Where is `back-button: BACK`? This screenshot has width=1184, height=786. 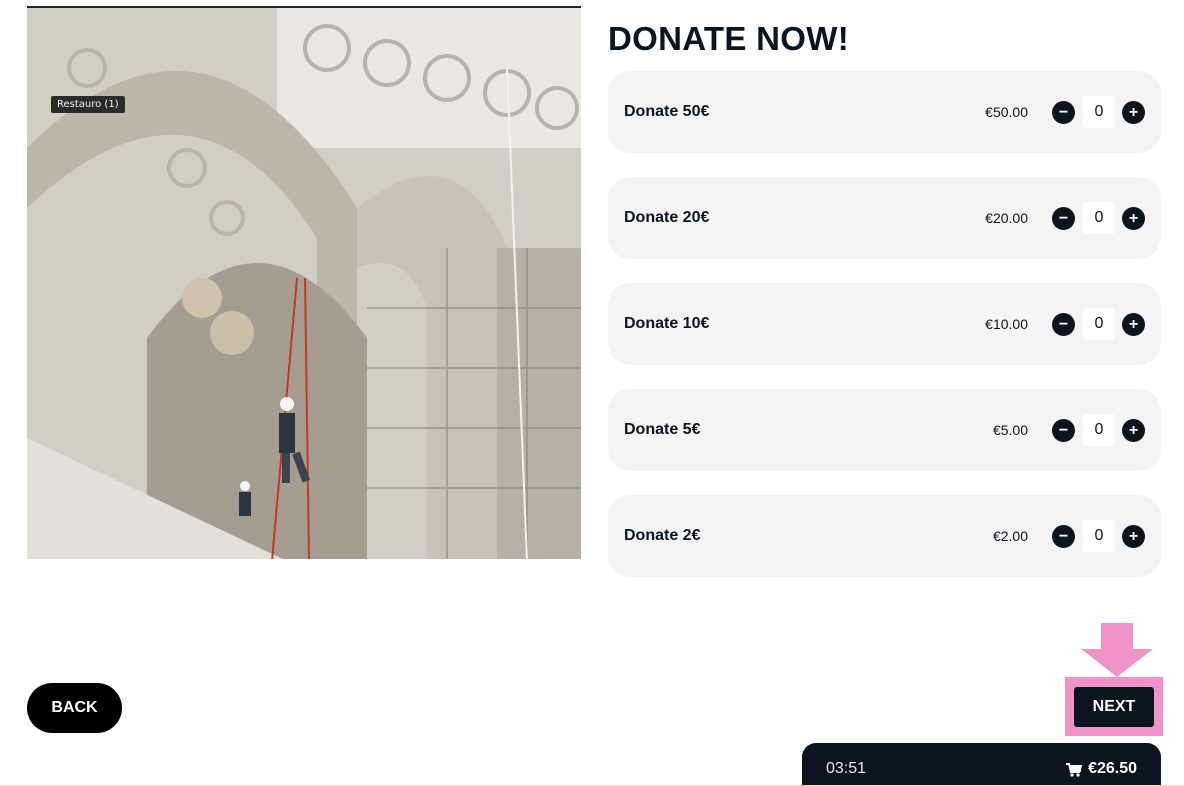
back-button: BACK is located at coordinates (74, 708).